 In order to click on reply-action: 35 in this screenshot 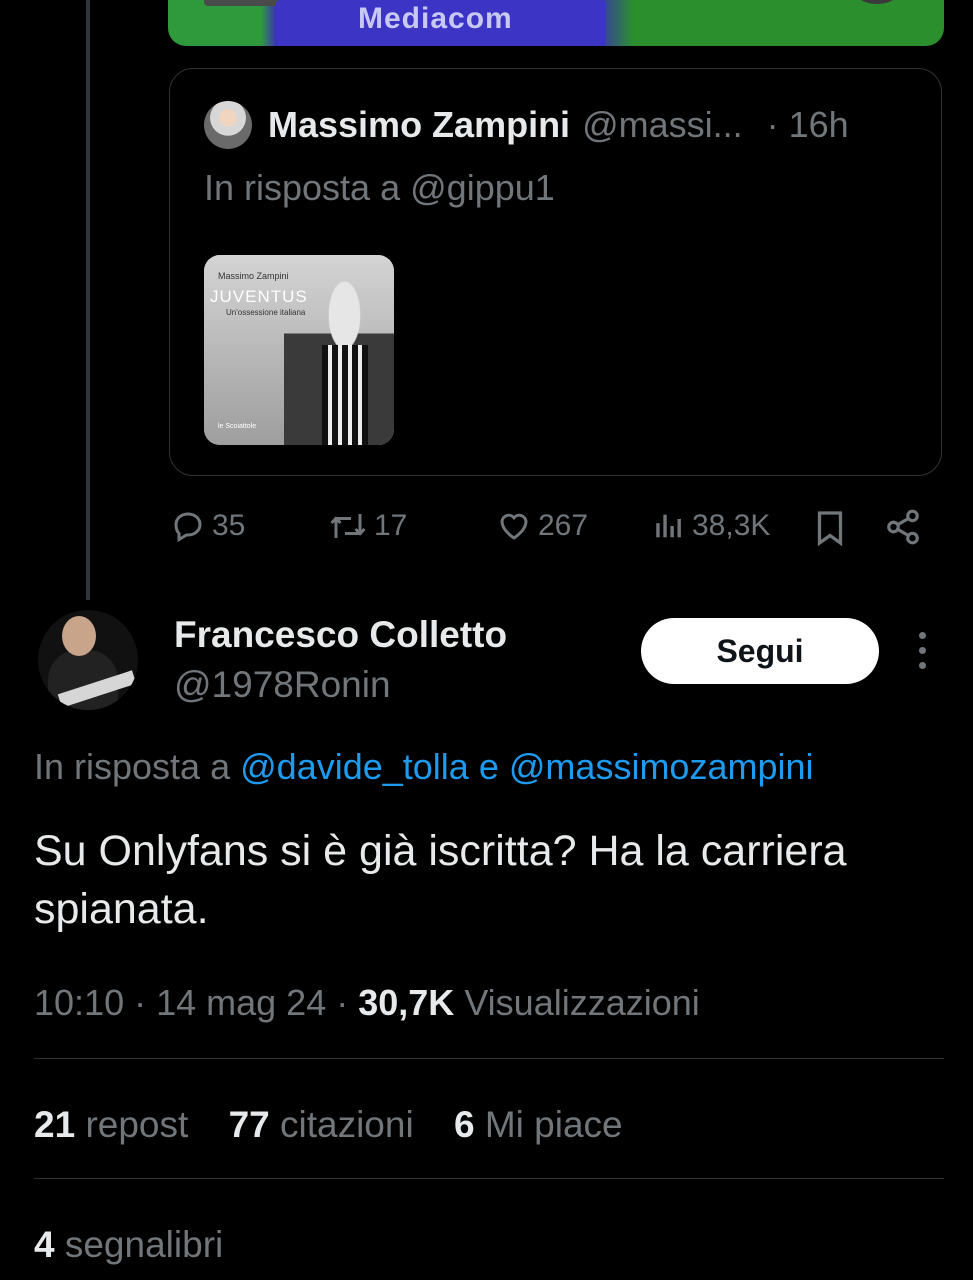, I will do `click(207, 526)`.